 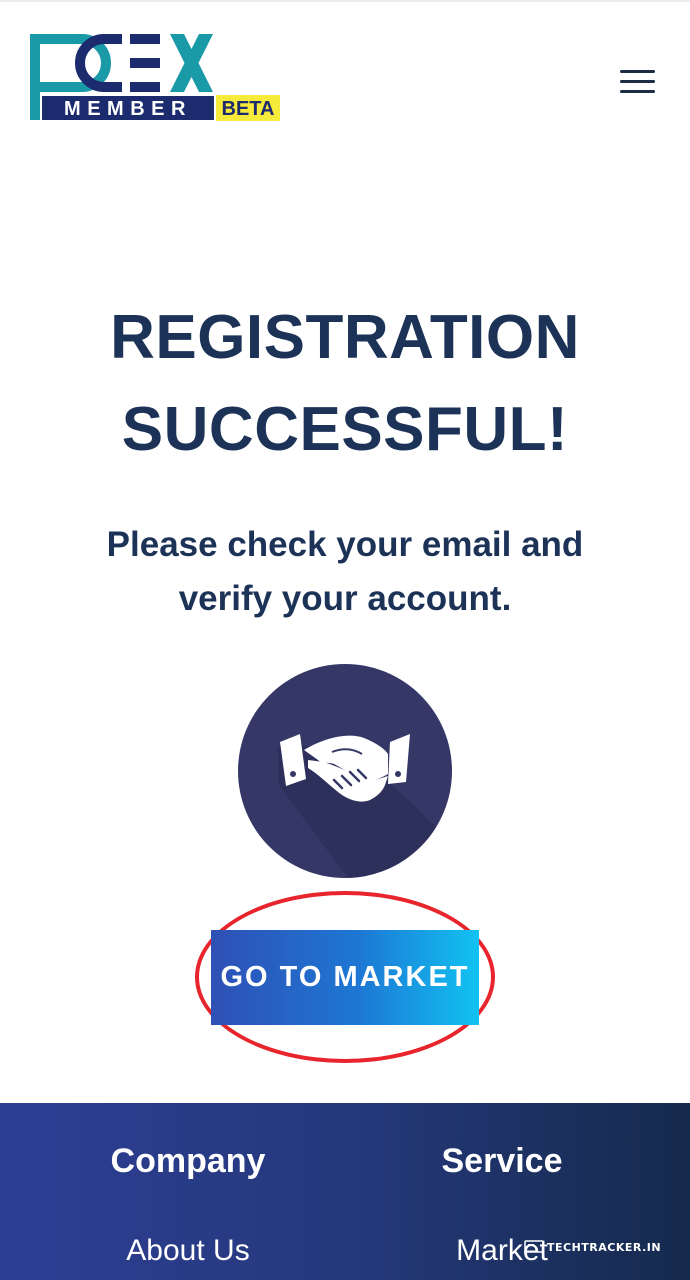 What do you see at coordinates (604, 1247) in the screenshot?
I see `watermark-text: TECHTRACKER.IN` at bounding box center [604, 1247].